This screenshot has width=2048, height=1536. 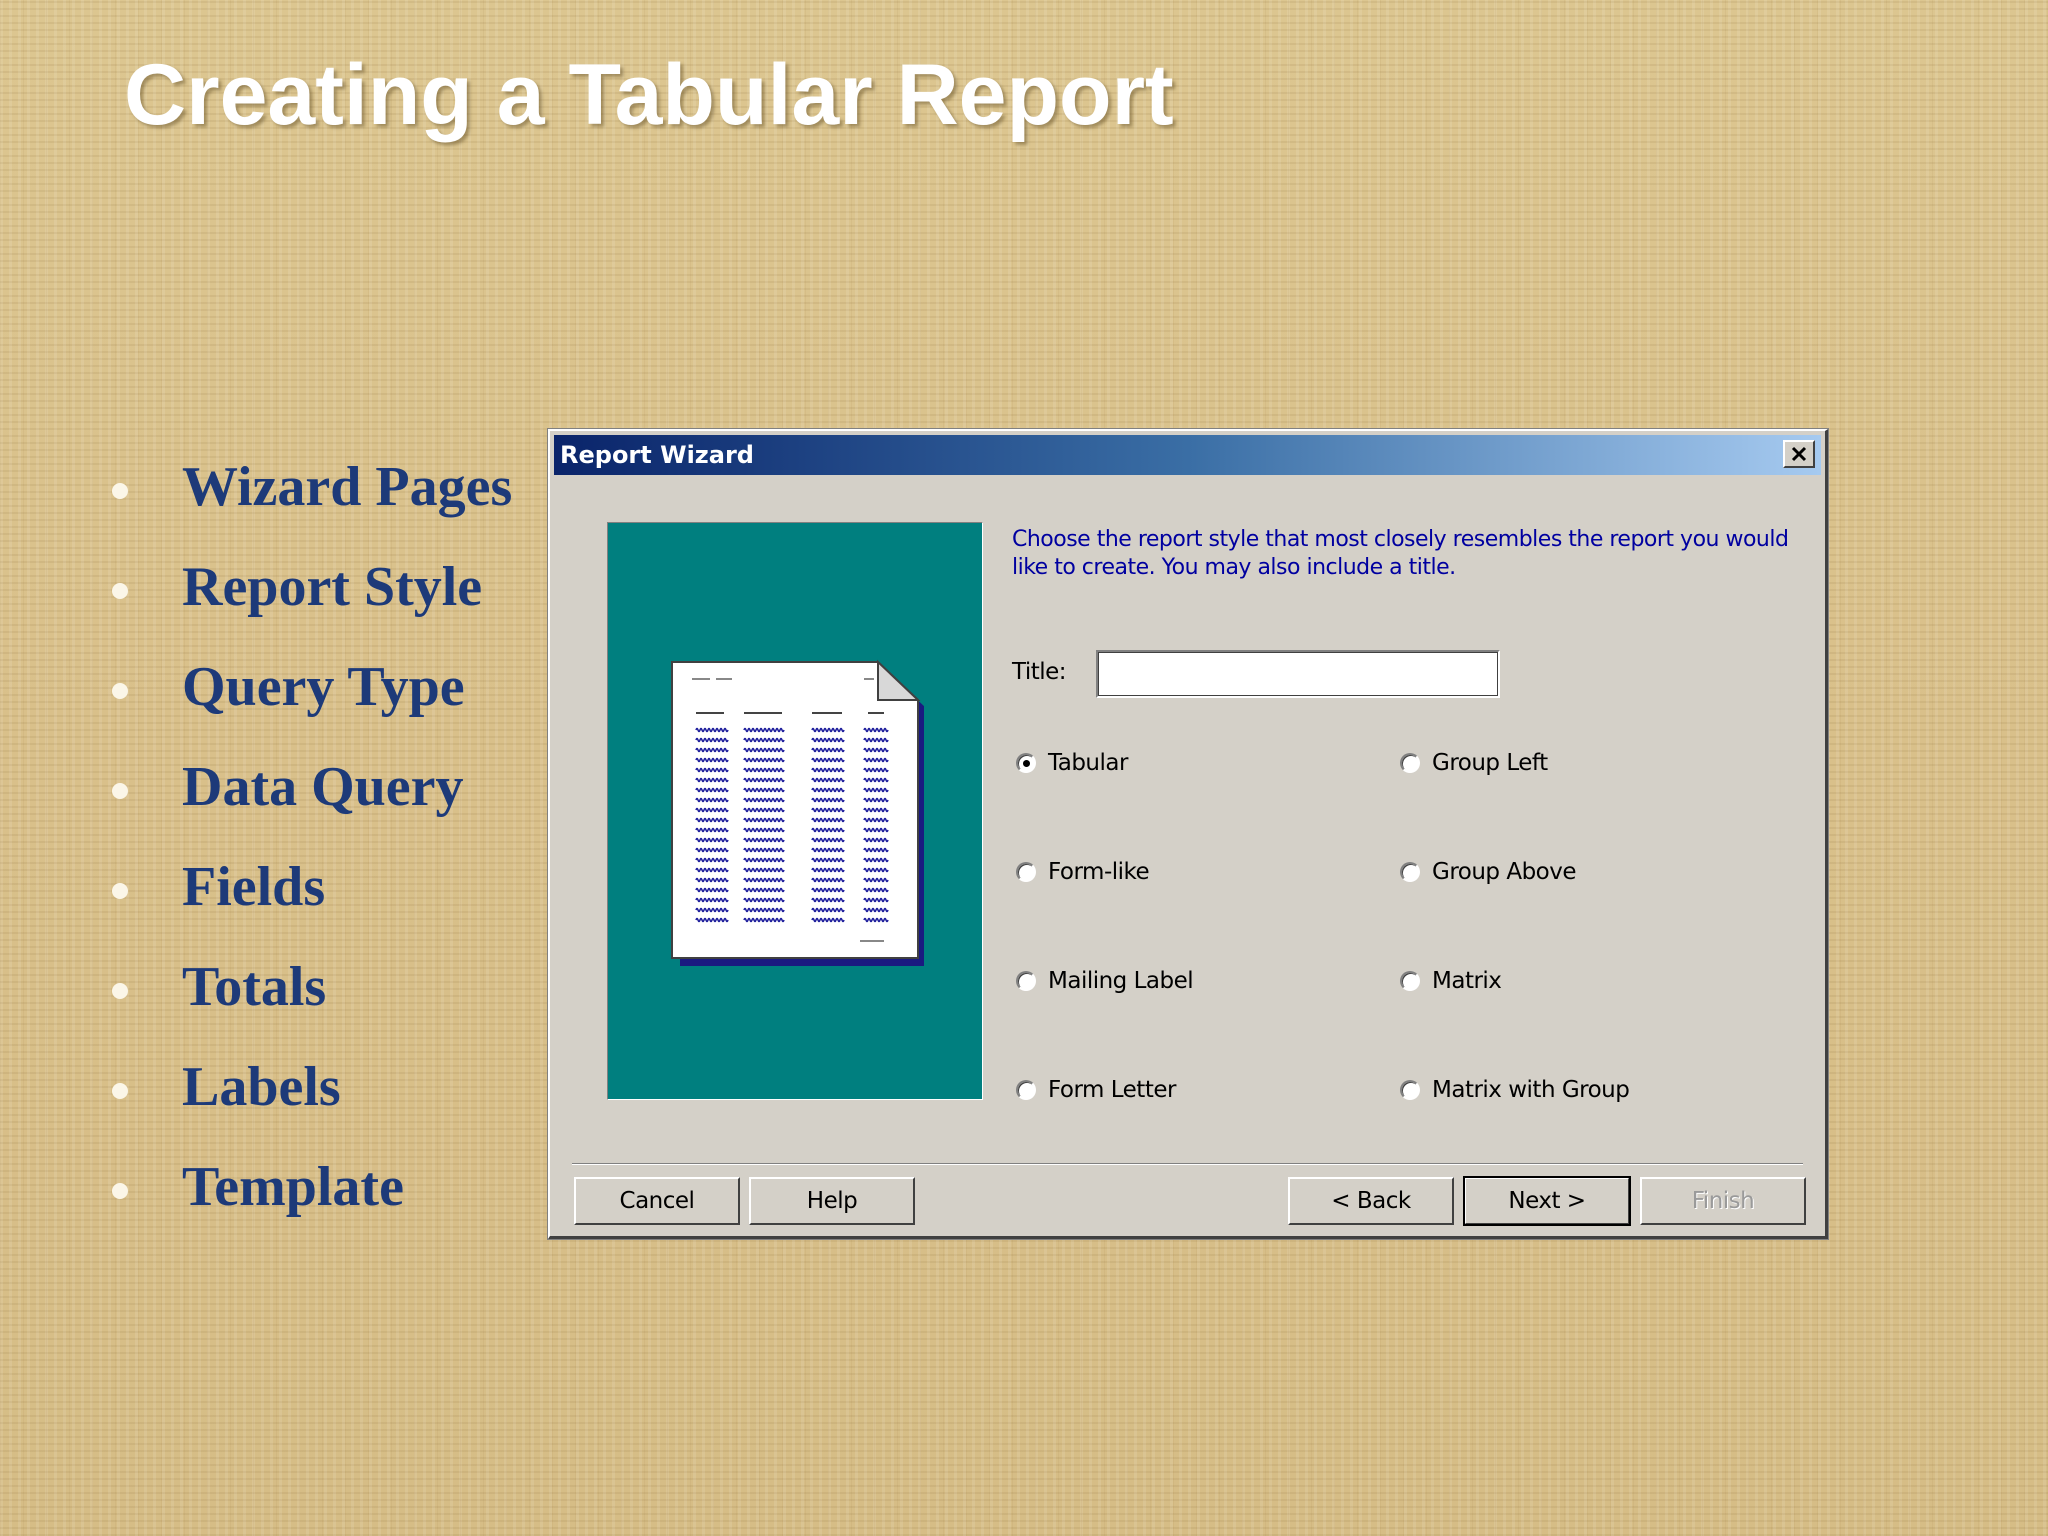 I want to click on cancel-button: Cancel, so click(x=657, y=1201).